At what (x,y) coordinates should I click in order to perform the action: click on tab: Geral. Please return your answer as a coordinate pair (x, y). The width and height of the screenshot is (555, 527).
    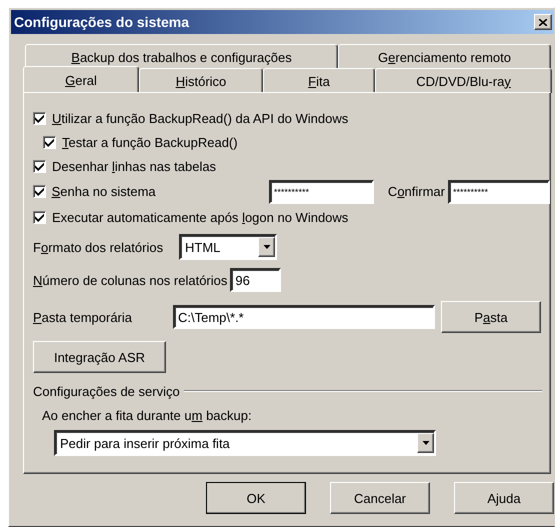
    Looking at the image, I should click on (81, 79).